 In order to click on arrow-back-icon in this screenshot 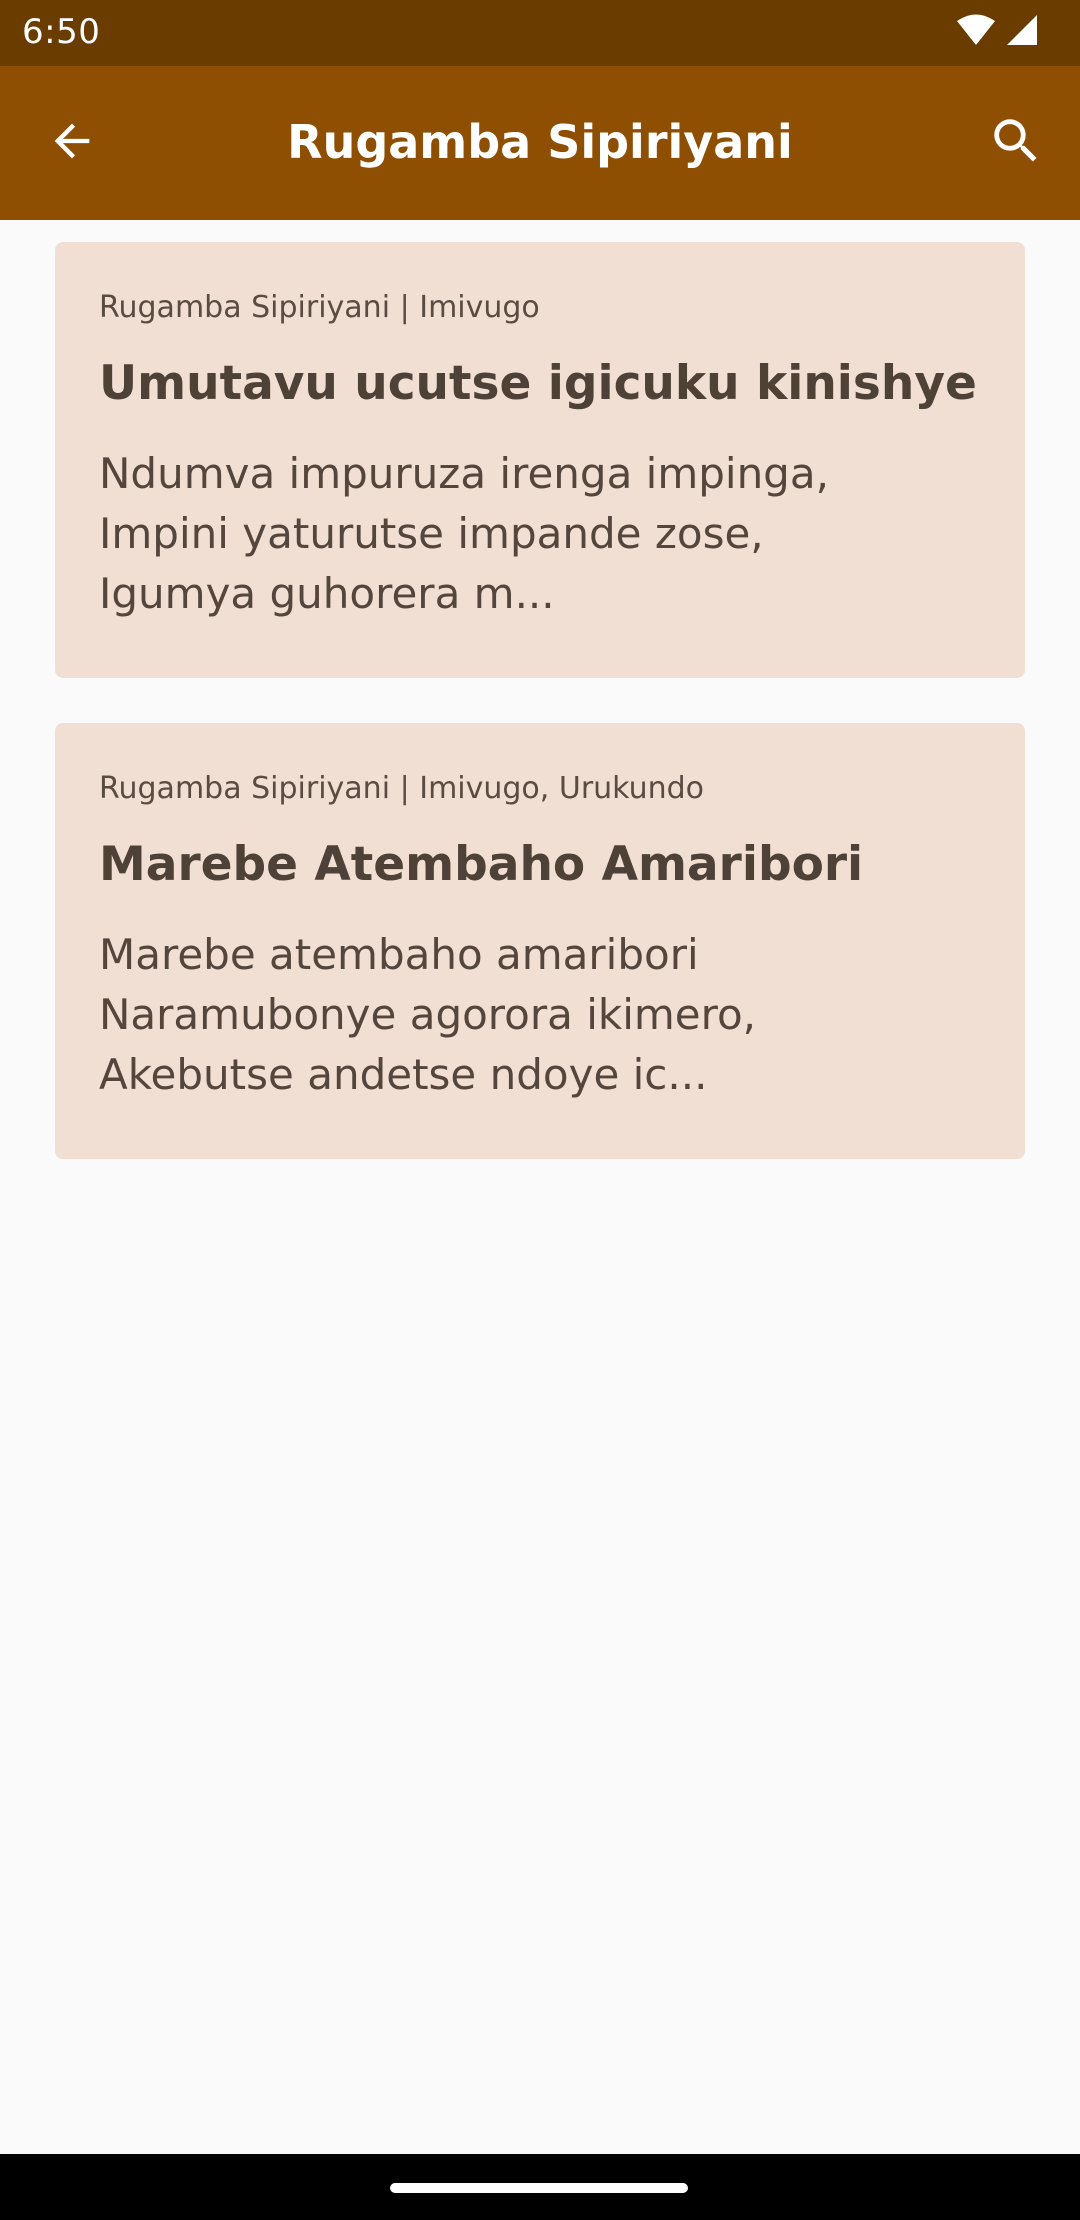, I will do `click(72, 143)`.